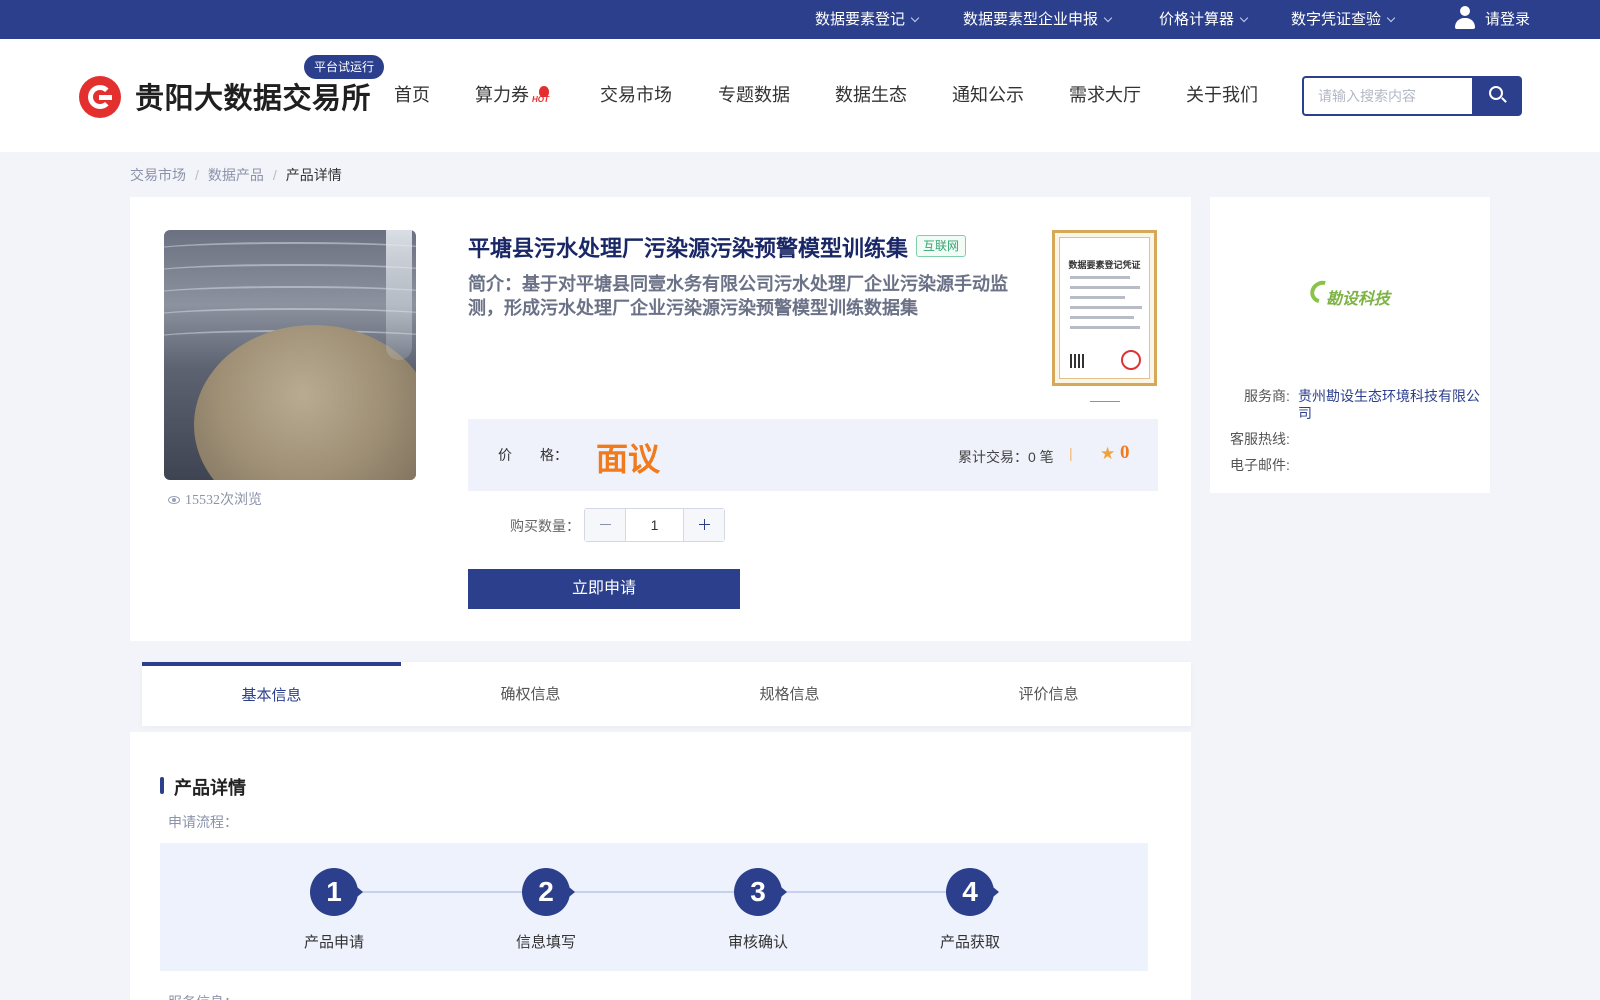 This screenshot has height=1000, width=1600. What do you see at coordinates (1465, 18) in the screenshot?
I see `user-icon` at bounding box center [1465, 18].